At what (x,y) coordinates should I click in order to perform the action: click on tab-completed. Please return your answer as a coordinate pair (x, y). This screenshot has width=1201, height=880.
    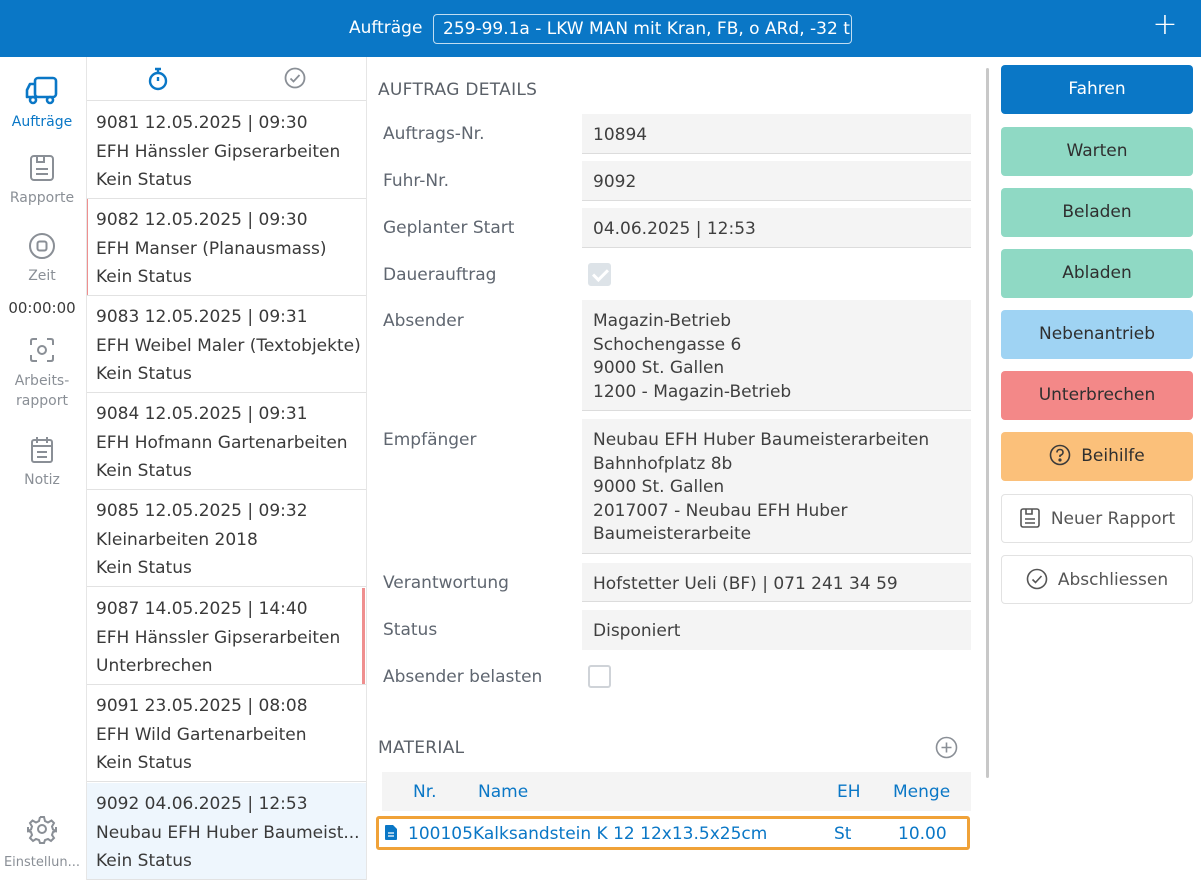
    Looking at the image, I should click on (295, 80).